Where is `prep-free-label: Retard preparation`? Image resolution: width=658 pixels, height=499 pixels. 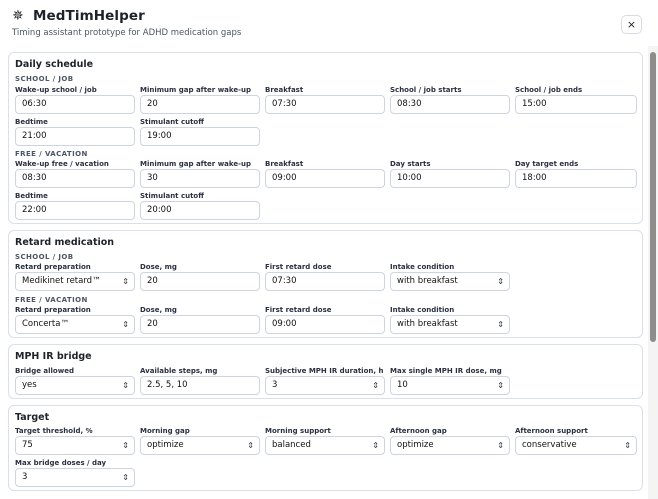
prep-free-label: Retard preparation is located at coordinates (53, 310).